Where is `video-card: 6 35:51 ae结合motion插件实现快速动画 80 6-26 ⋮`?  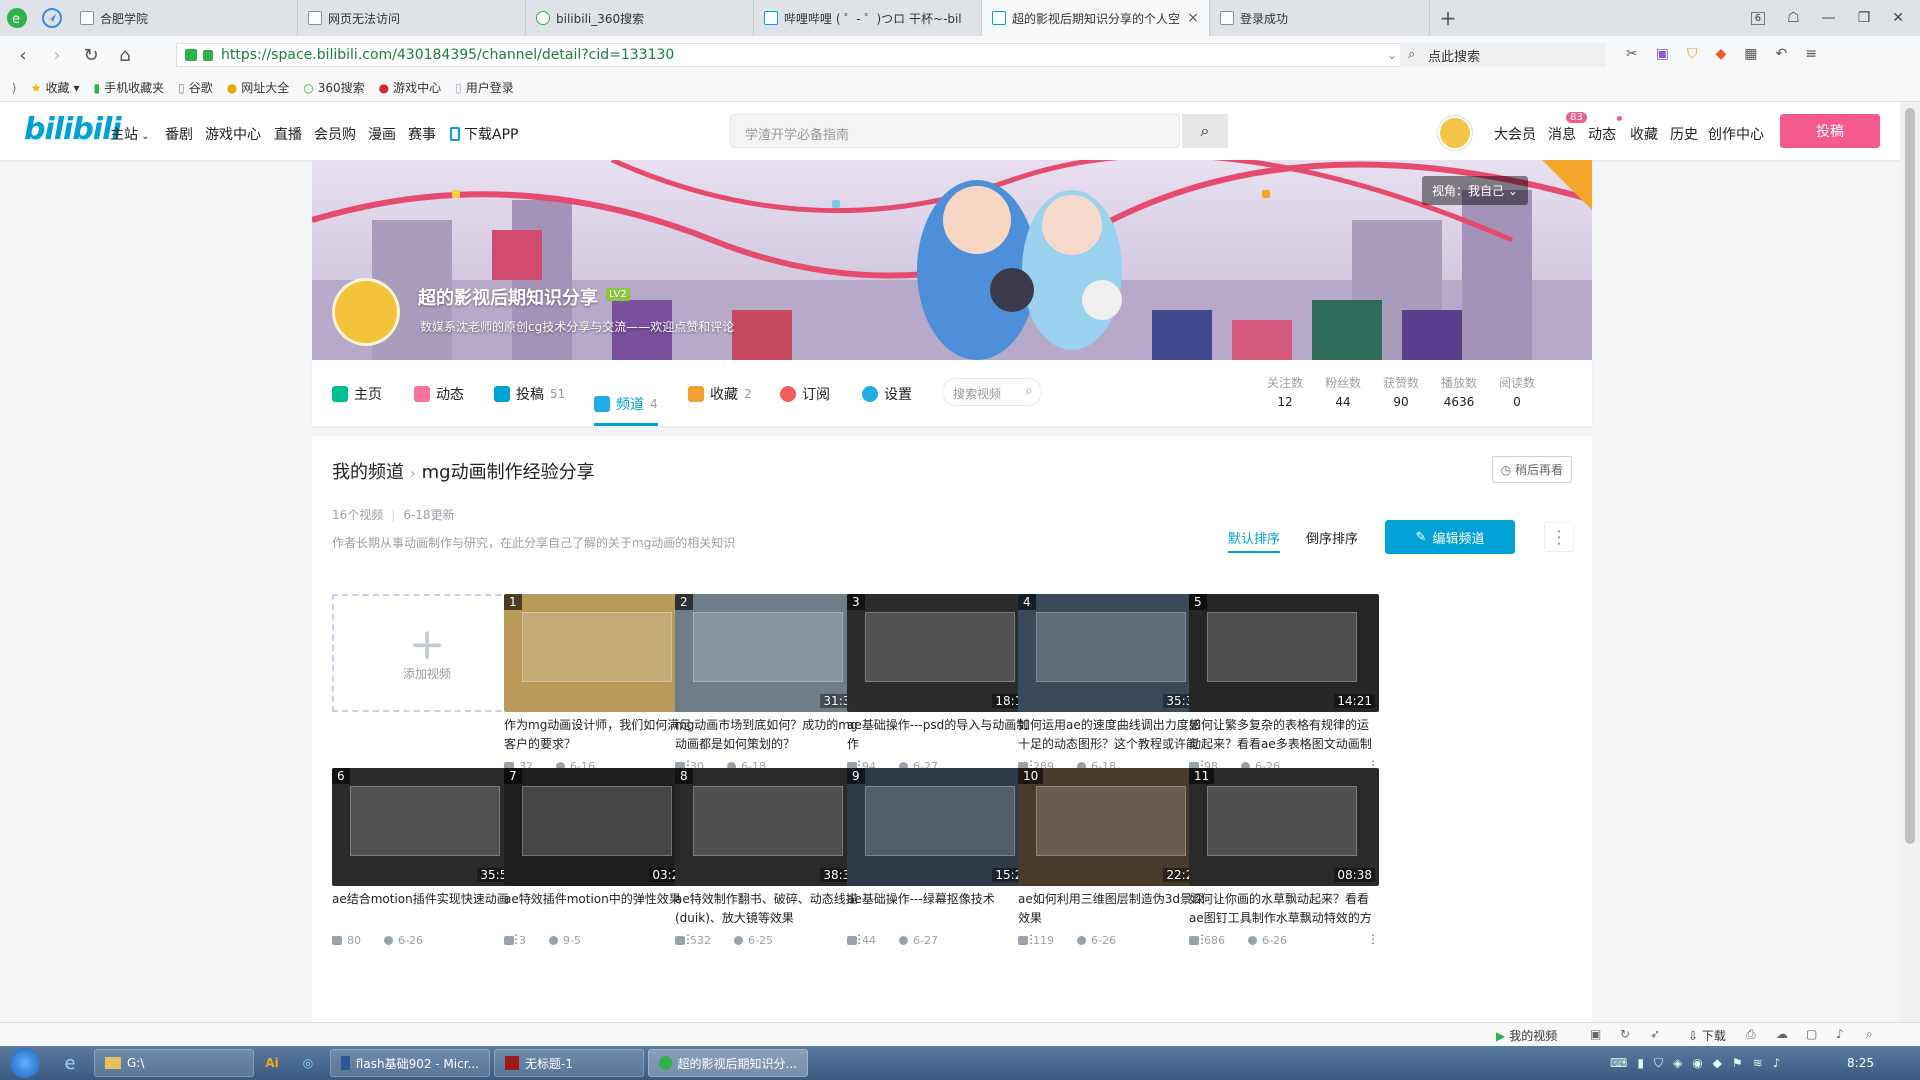 video-card: 6 35:51 ae结合motion插件实现快速动画 80 6-26 ⋮ is located at coordinates (427, 858).